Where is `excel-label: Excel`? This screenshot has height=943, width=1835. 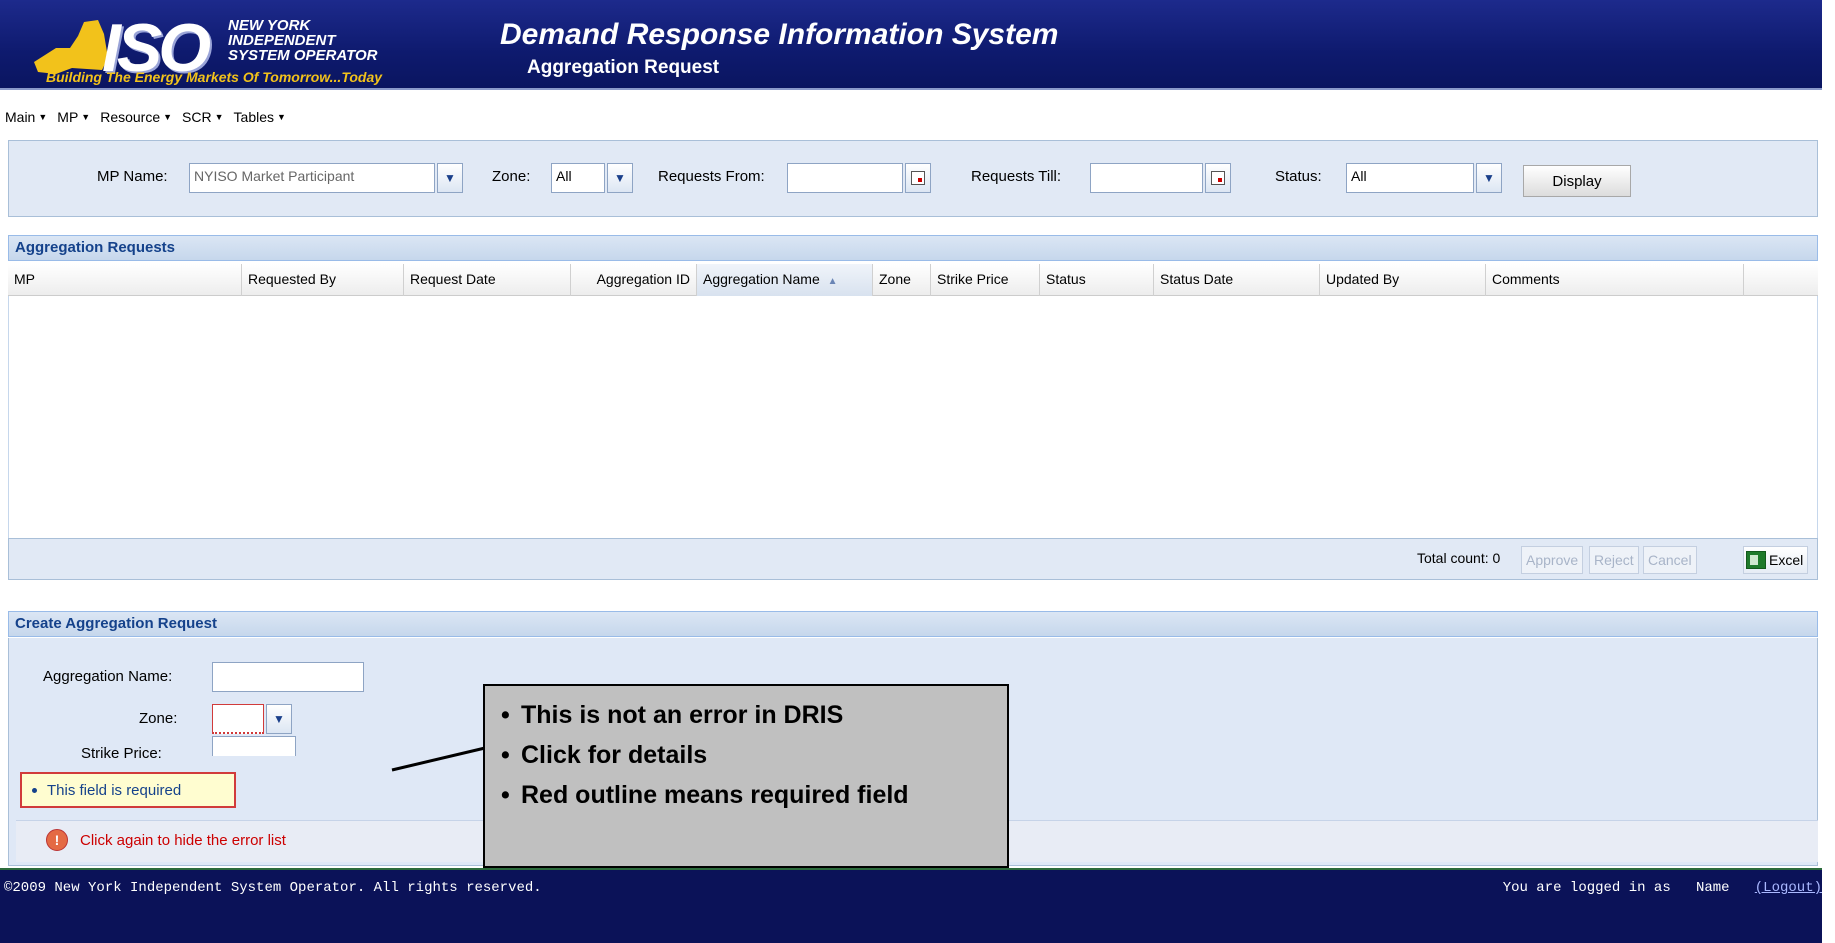
excel-label: Excel is located at coordinates (1786, 560).